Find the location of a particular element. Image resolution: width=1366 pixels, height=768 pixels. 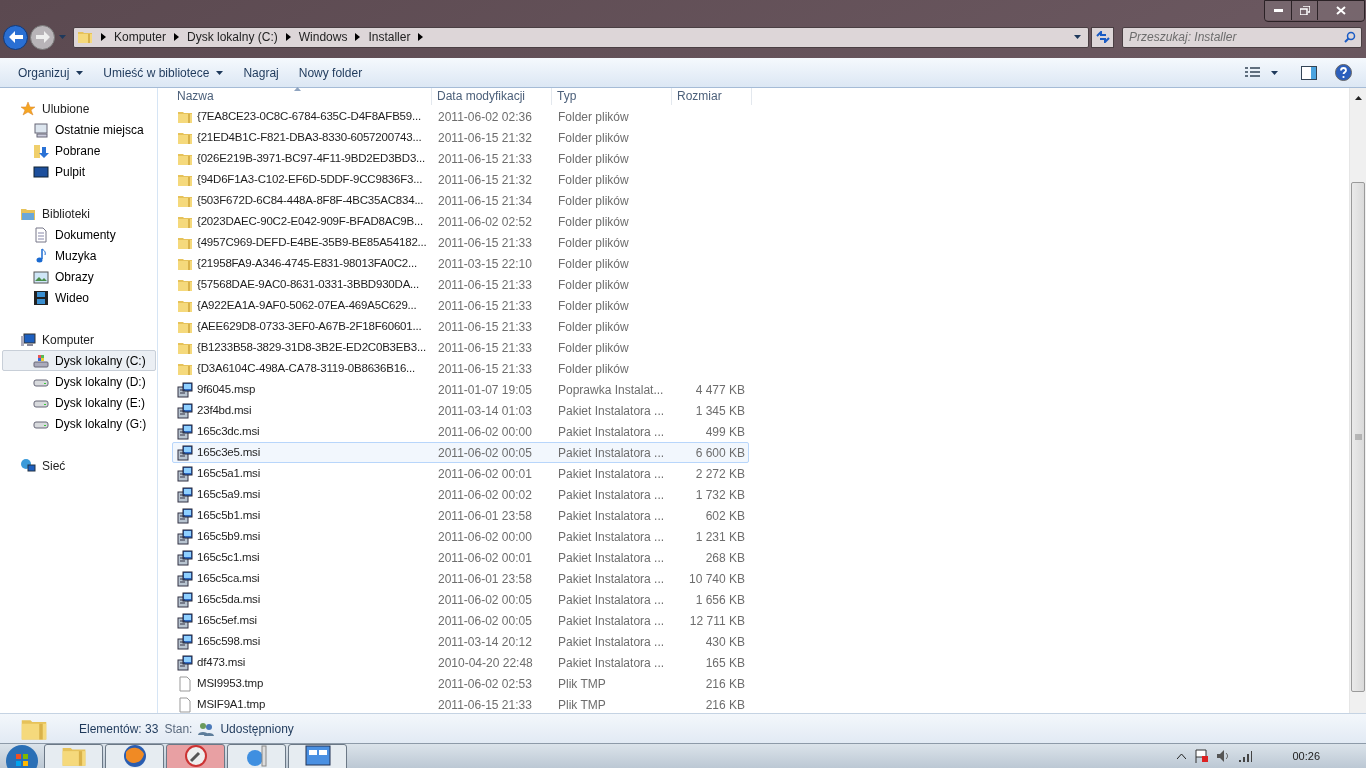

file-row: 165c5ef.msi 2011-06-02 00:05 Pakiet Instalatora ... 12 711 KB is located at coordinates (460, 620).